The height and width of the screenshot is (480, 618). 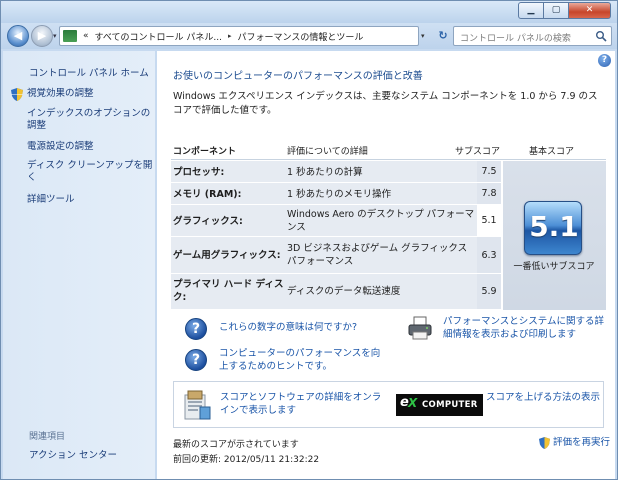 What do you see at coordinates (90, 147) in the screenshot?
I see `sidebar-item-power-settings: 電源設定の調整` at bounding box center [90, 147].